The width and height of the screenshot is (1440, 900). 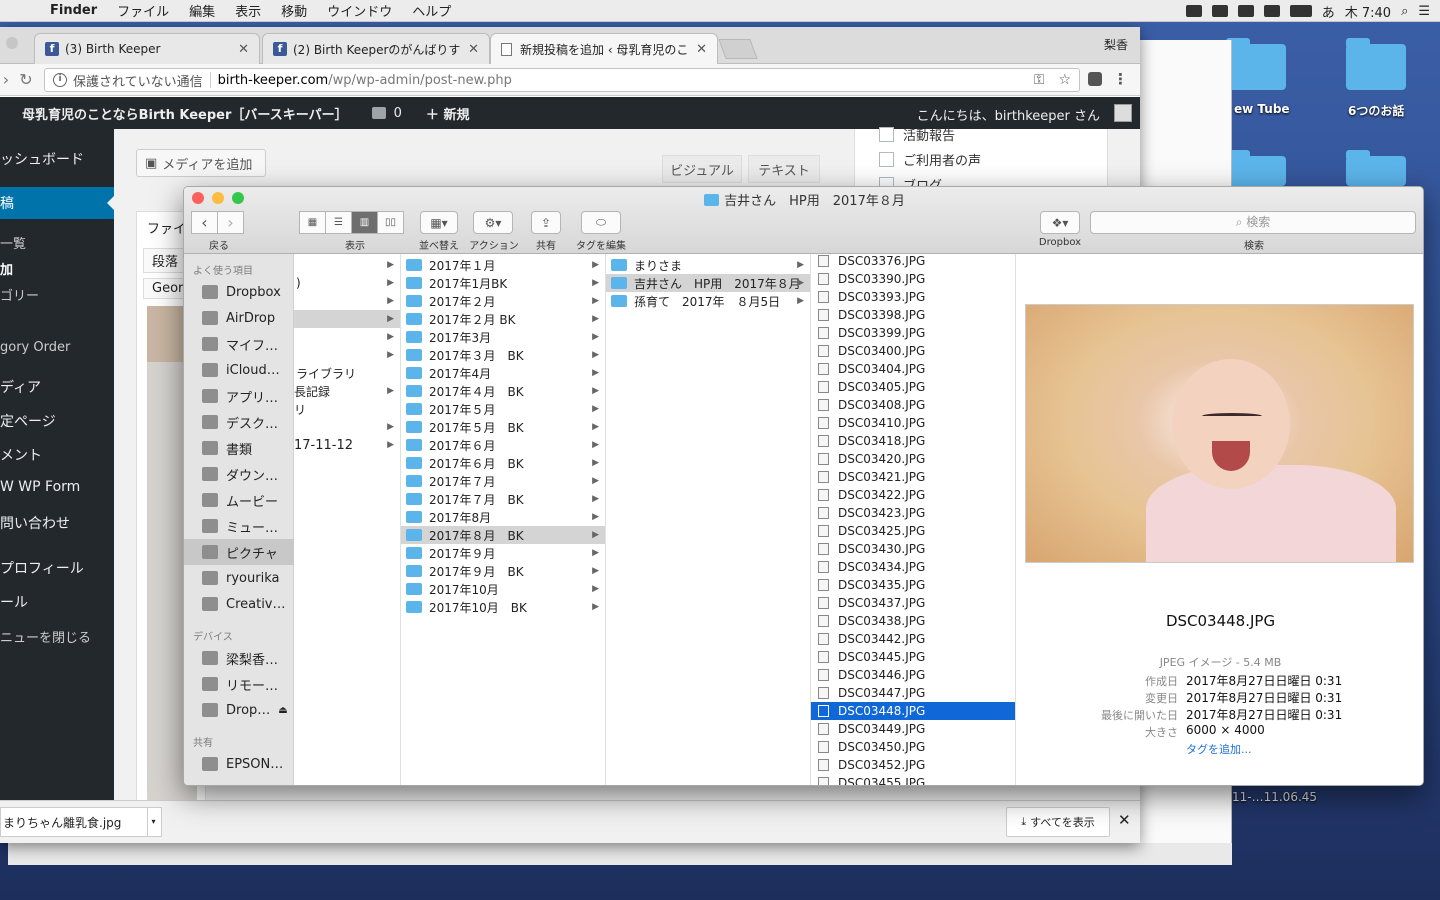 What do you see at coordinates (7, 203) in the screenshot?
I see `sidebar-item-posts: 稿` at bounding box center [7, 203].